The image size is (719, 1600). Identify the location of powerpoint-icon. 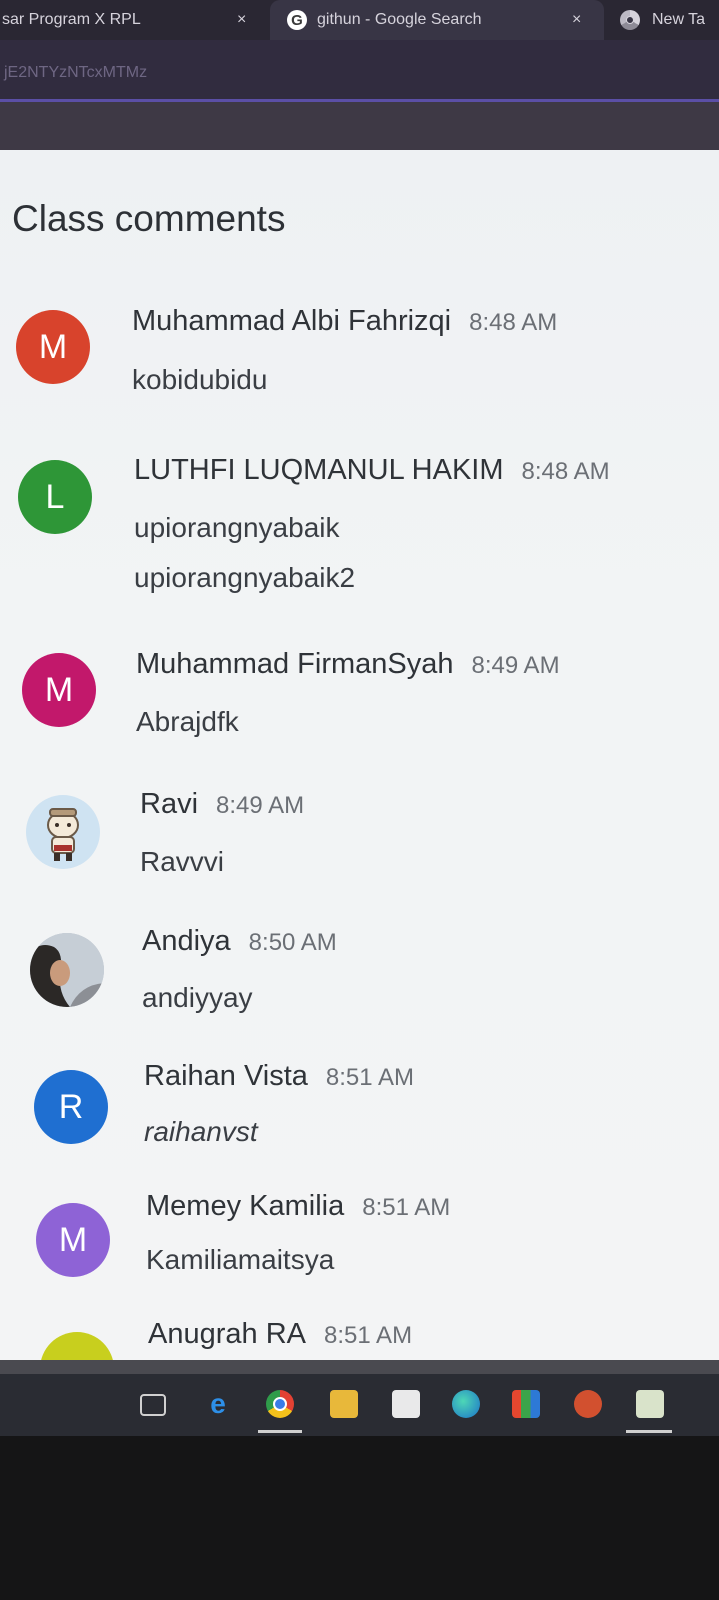
(588, 1404).